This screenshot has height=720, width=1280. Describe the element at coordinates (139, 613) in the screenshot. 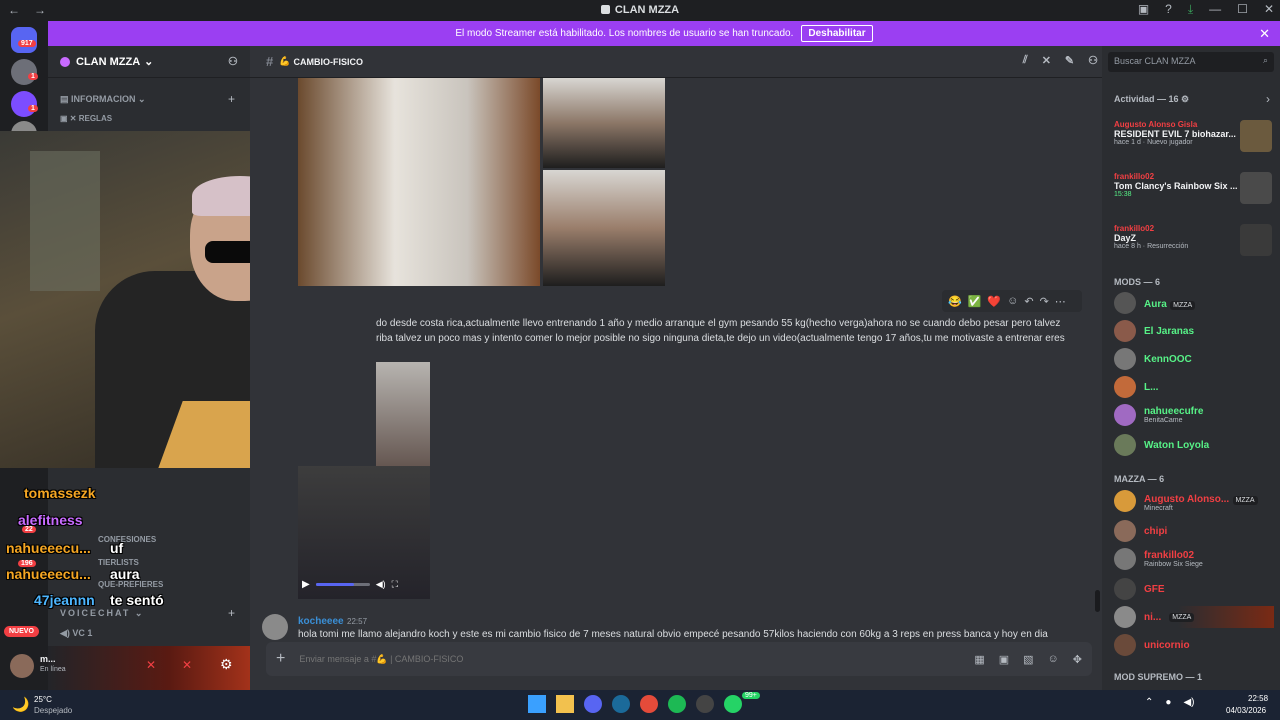

I see `chevron-down-icon: ⌄` at that location.